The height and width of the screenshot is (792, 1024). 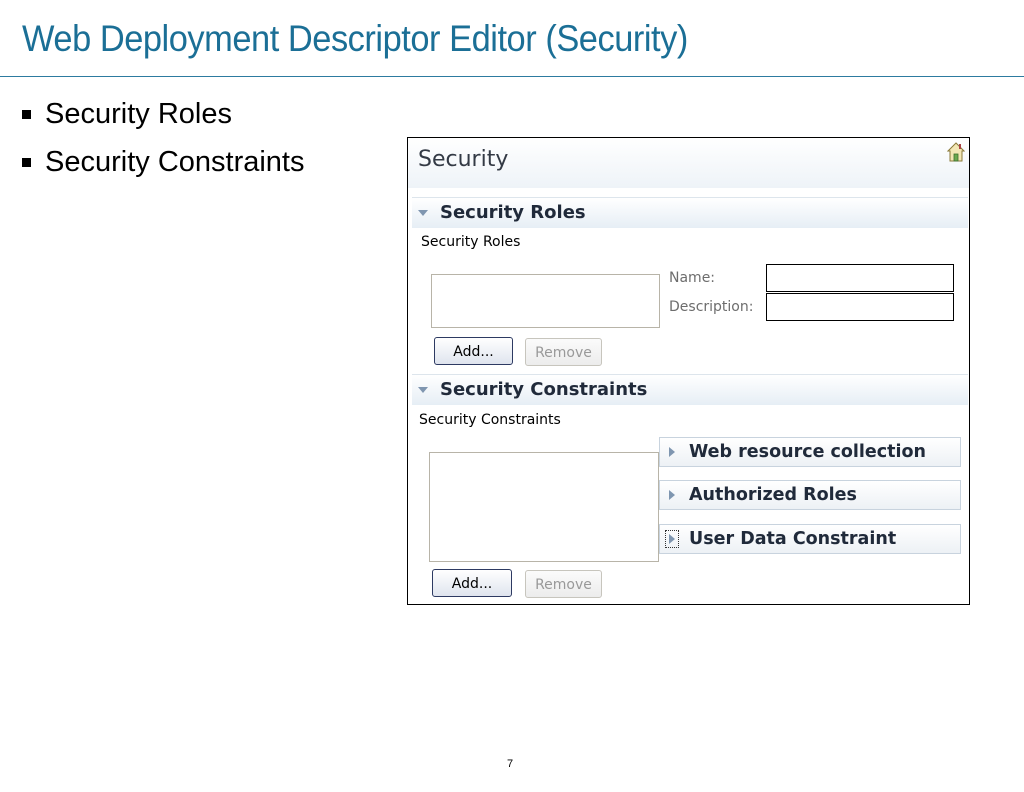 I want to click on bullet-item: Security Roles, so click(x=163, y=114).